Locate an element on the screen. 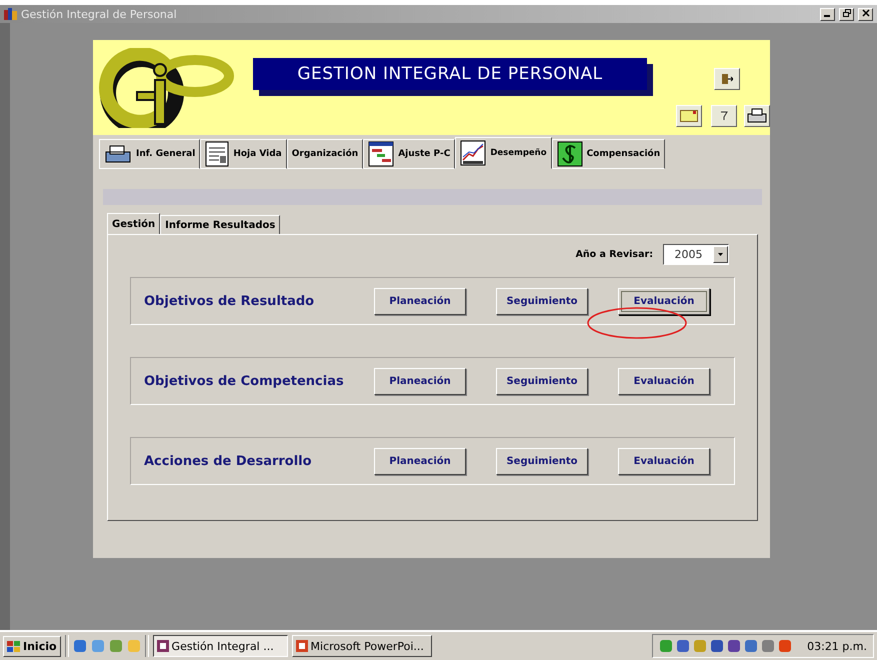 This screenshot has height=660, width=877. minimize-button is located at coordinates (827, 14).